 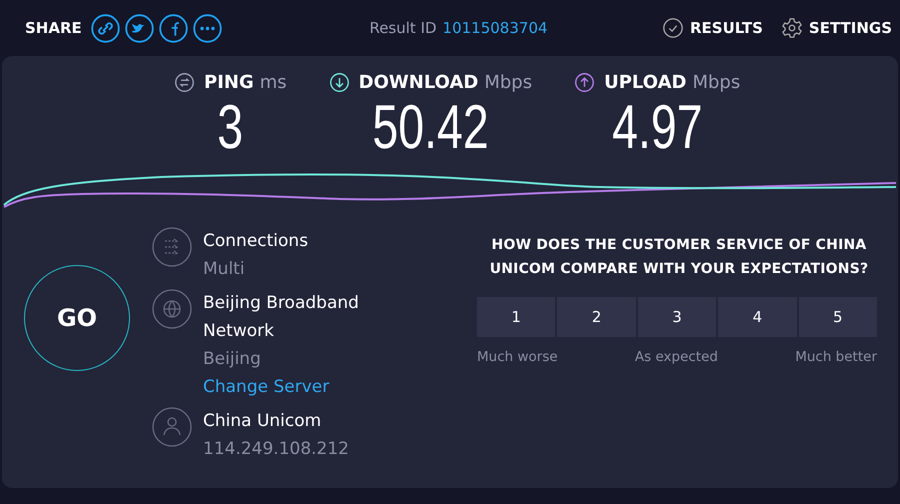 What do you see at coordinates (679, 257) in the screenshot?
I see `survey-question: HOW DOES THE CUSTOMER SERVICE OF CHINA UNICOM COMPARE WITH YOUR EXPECTATIONS?` at bounding box center [679, 257].